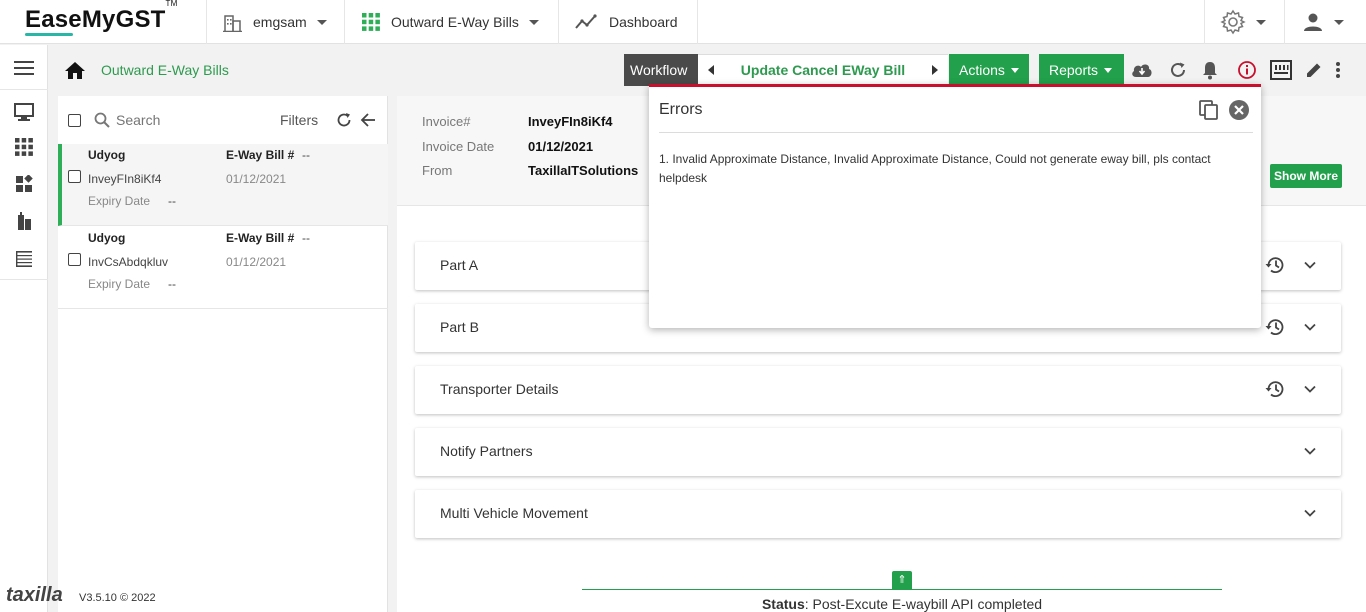  What do you see at coordinates (117, 598) in the screenshot?
I see `version-text: V3.5.10 © 2022` at bounding box center [117, 598].